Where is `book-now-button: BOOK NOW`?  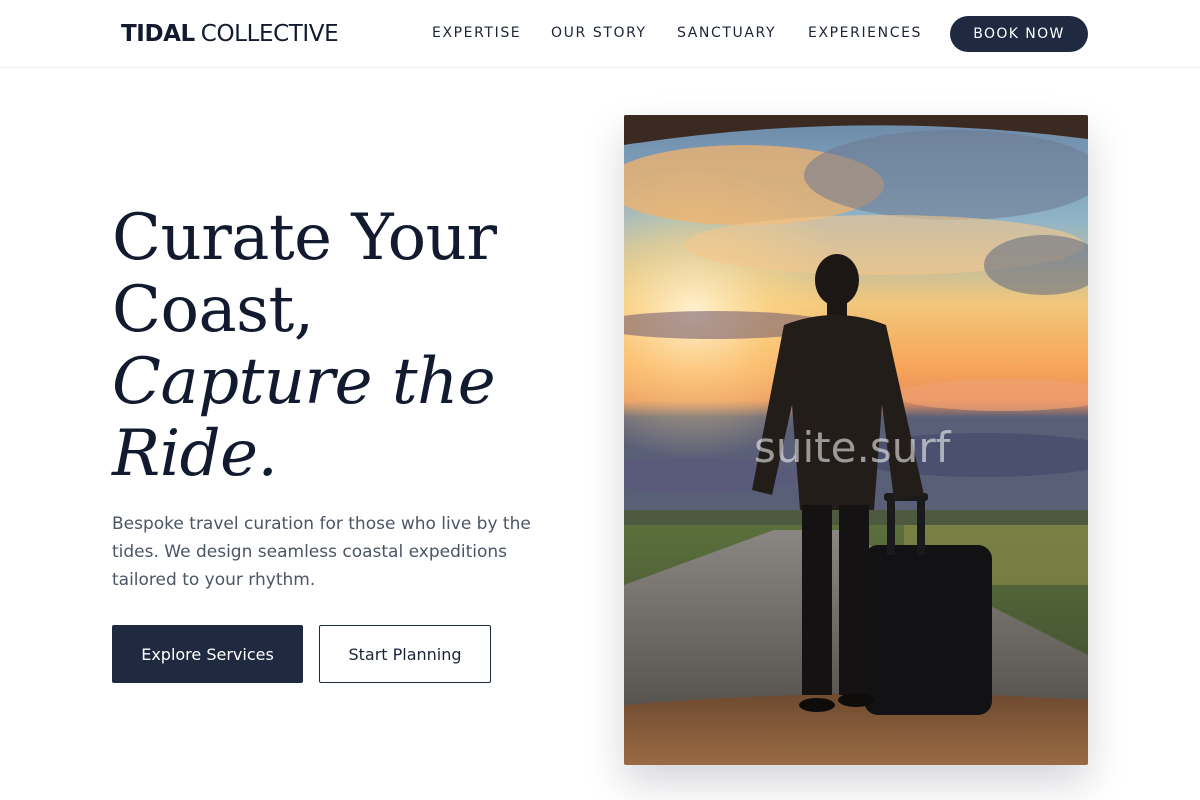
book-now-button: BOOK NOW is located at coordinates (1019, 34).